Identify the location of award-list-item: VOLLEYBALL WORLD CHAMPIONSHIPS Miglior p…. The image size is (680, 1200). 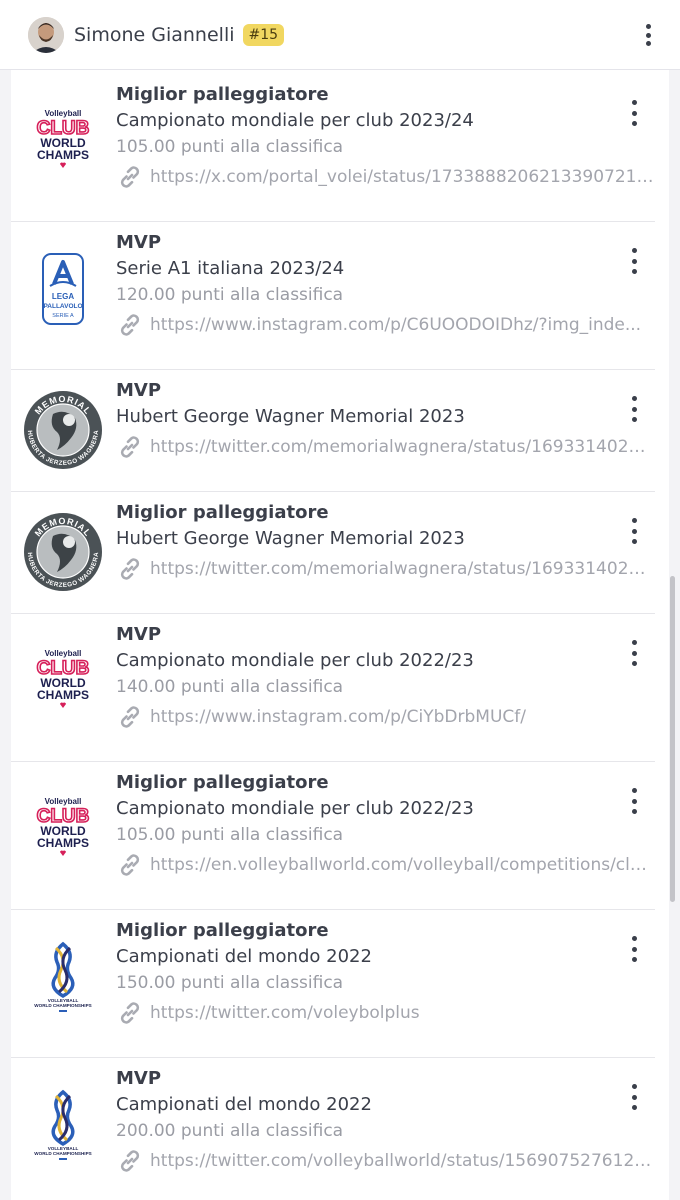
(333, 984).